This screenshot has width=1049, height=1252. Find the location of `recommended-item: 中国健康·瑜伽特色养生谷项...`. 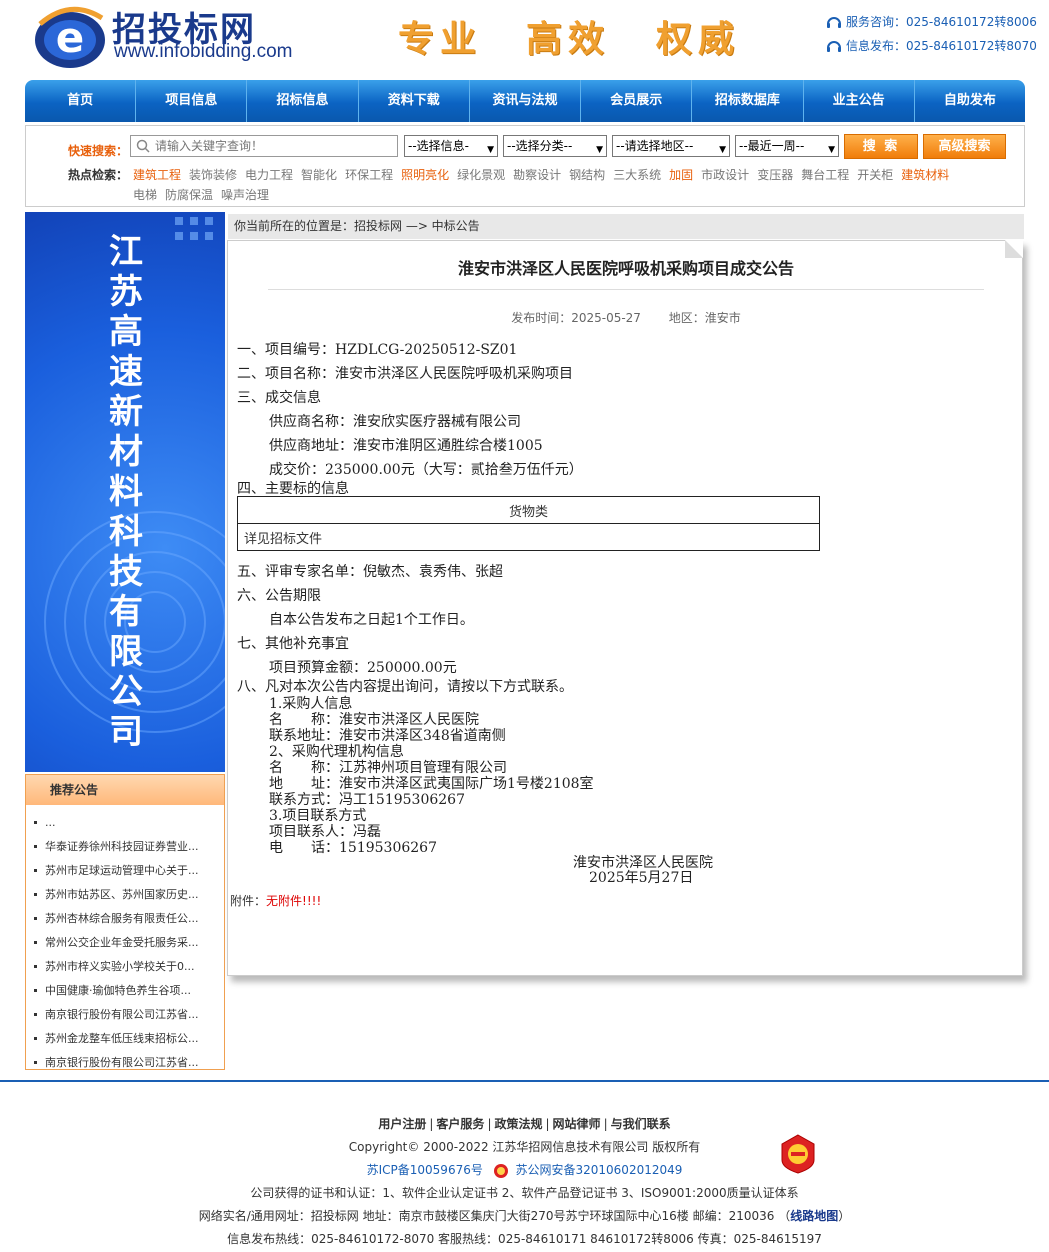

recommended-item: 中国健康·瑜伽特色养生谷项... is located at coordinates (128, 991).